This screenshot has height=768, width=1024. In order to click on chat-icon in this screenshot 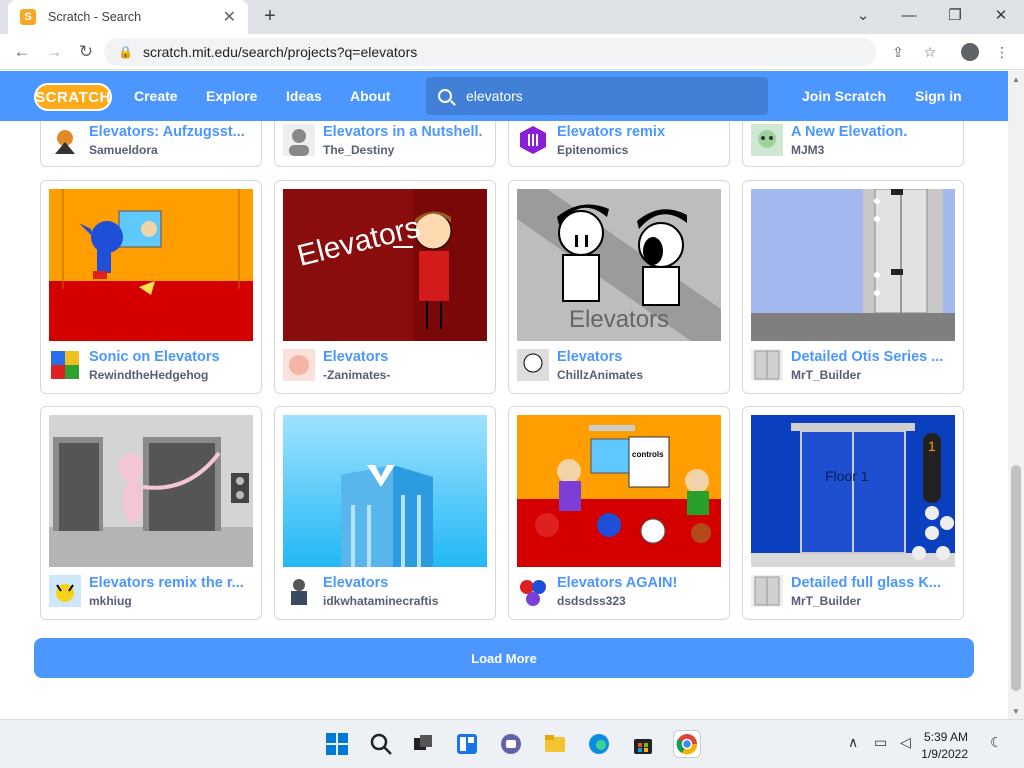, I will do `click(511, 744)`.